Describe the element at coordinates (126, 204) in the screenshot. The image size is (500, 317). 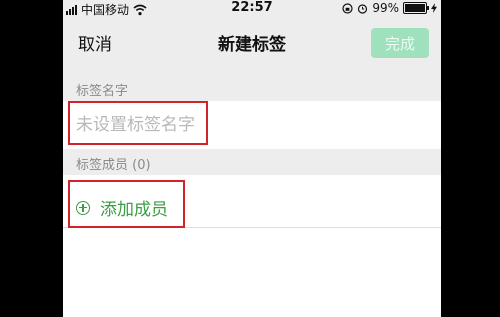
I see `add-member-highlight` at that location.